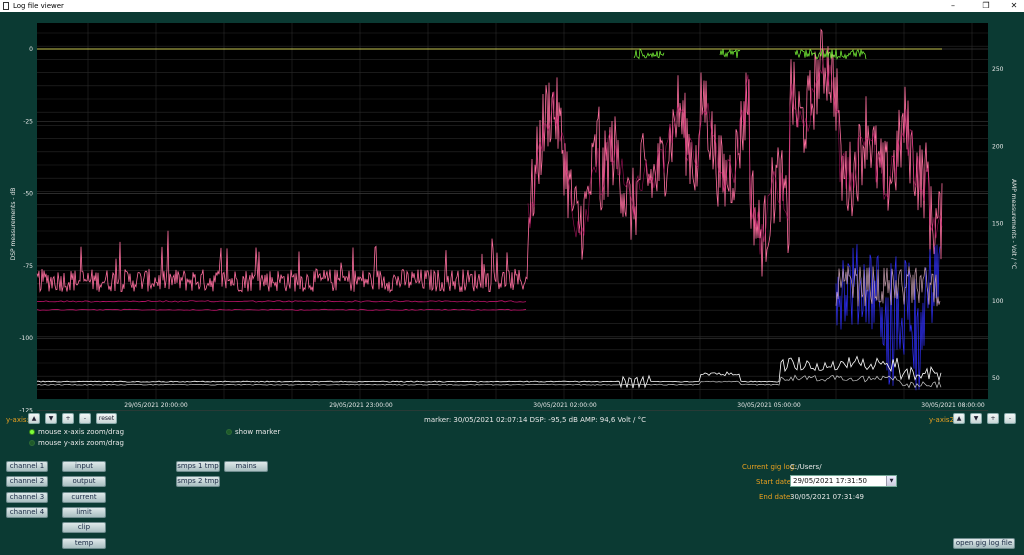 The width and height of the screenshot is (1024, 555). I want to click on document-icon, so click(6, 6).